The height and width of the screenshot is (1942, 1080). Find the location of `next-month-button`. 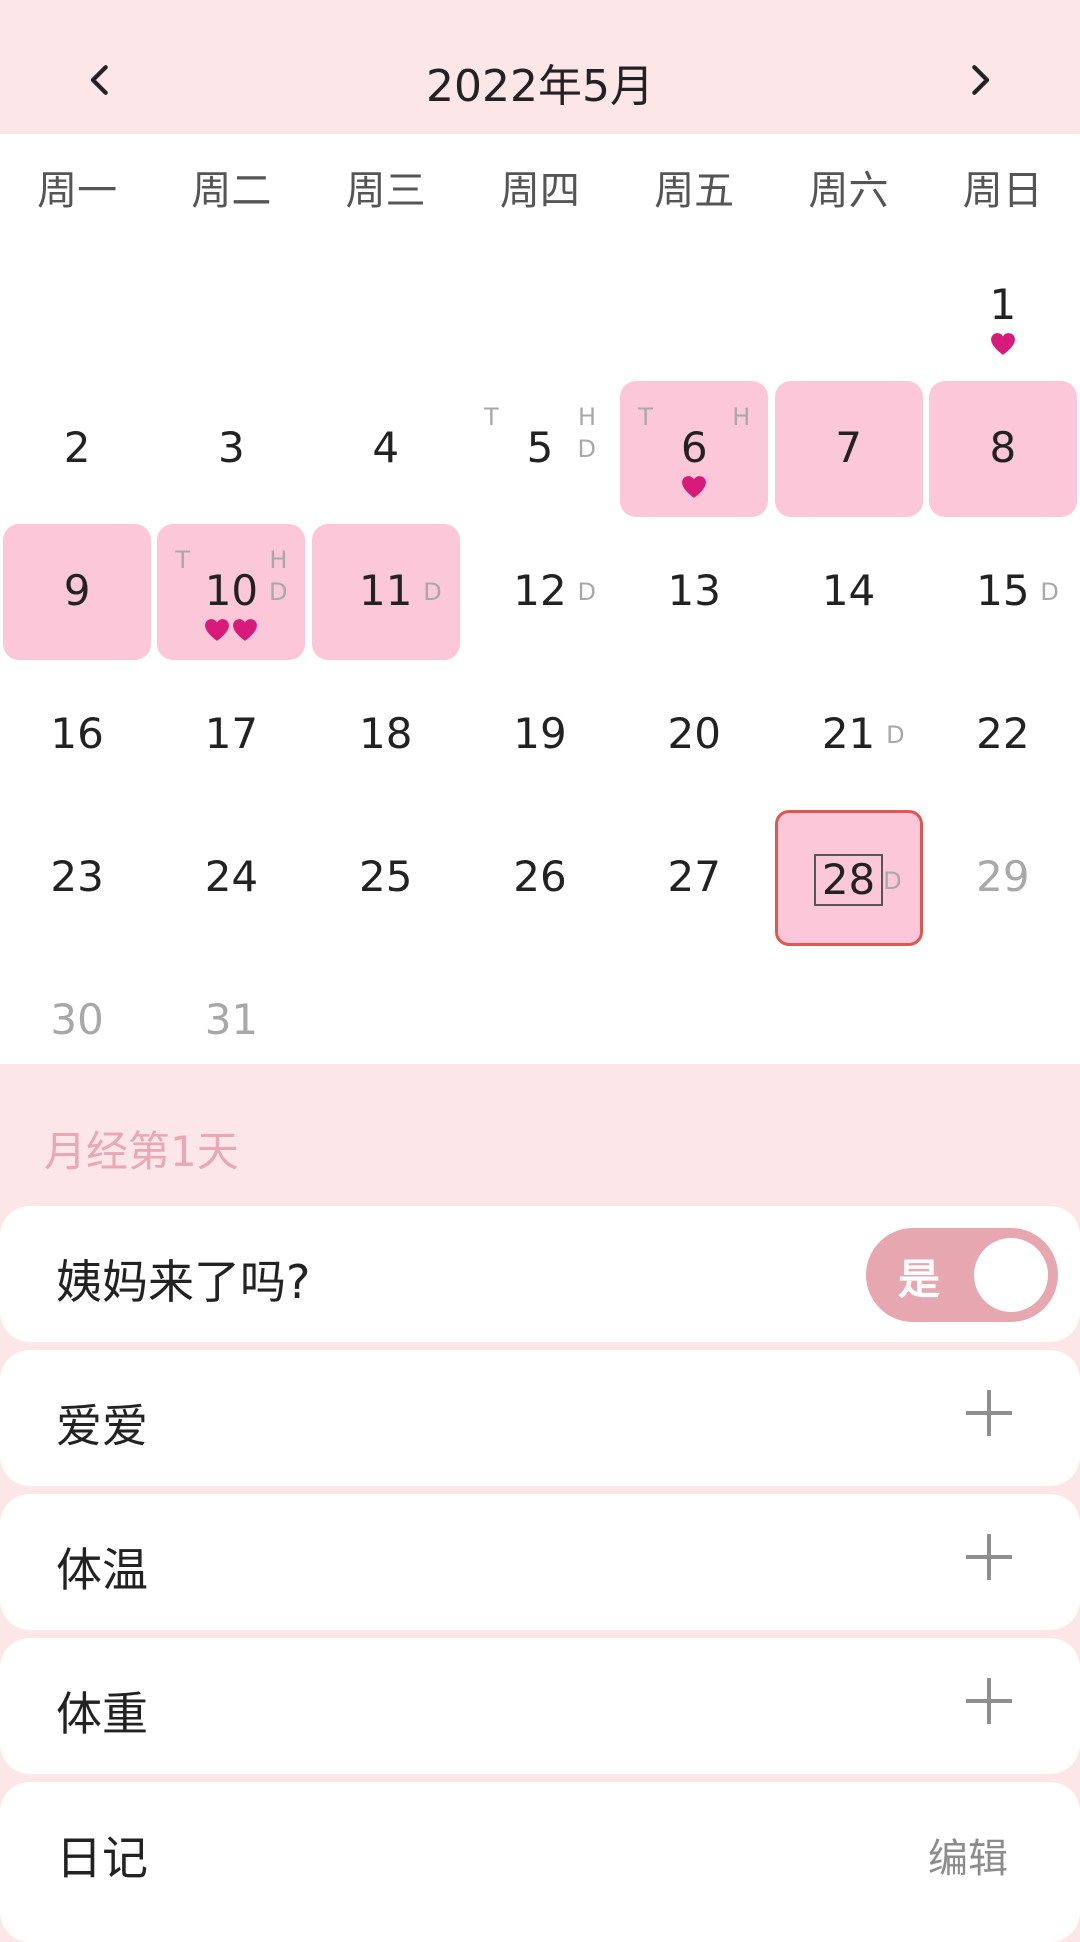

next-month-button is located at coordinates (980, 80).